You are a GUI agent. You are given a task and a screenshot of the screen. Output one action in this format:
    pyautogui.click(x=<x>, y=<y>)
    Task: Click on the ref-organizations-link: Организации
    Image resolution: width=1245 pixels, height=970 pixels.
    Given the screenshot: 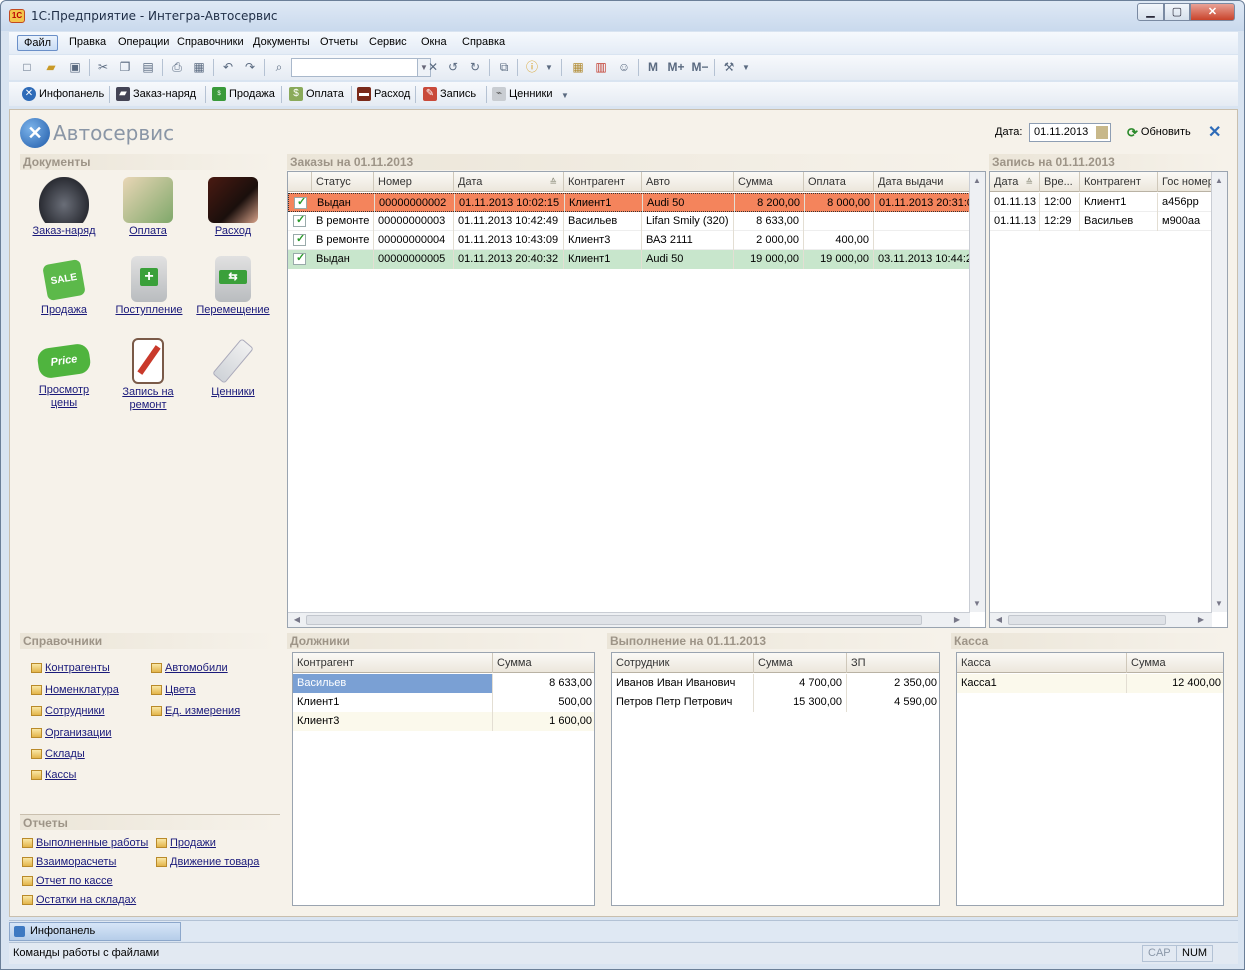 What is the action you would take?
    pyautogui.click(x=71, y=733)
    